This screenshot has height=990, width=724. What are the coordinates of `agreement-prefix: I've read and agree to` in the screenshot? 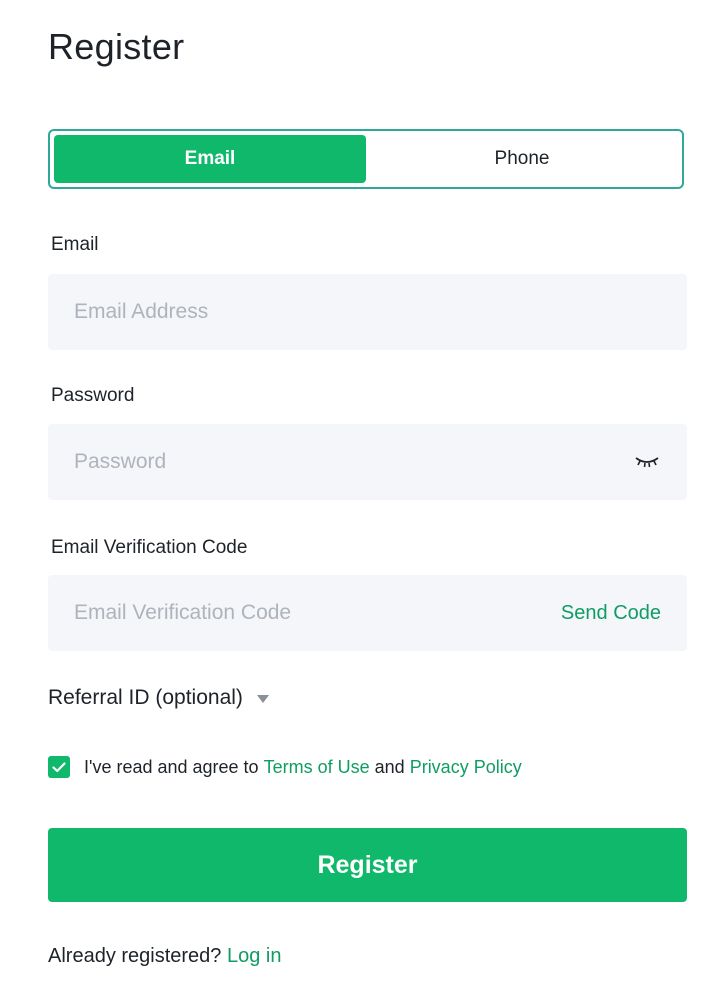 It's located at (171, 766).